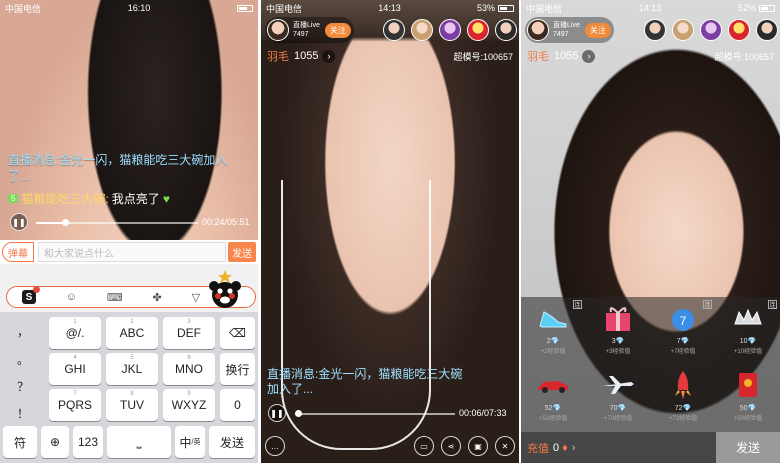 This screenshot has width=780, height=463. What do you see at coordinates (132, 405) in the screenshot?
I see `key-8: 8 TUV` at bounding box center [132, 405].